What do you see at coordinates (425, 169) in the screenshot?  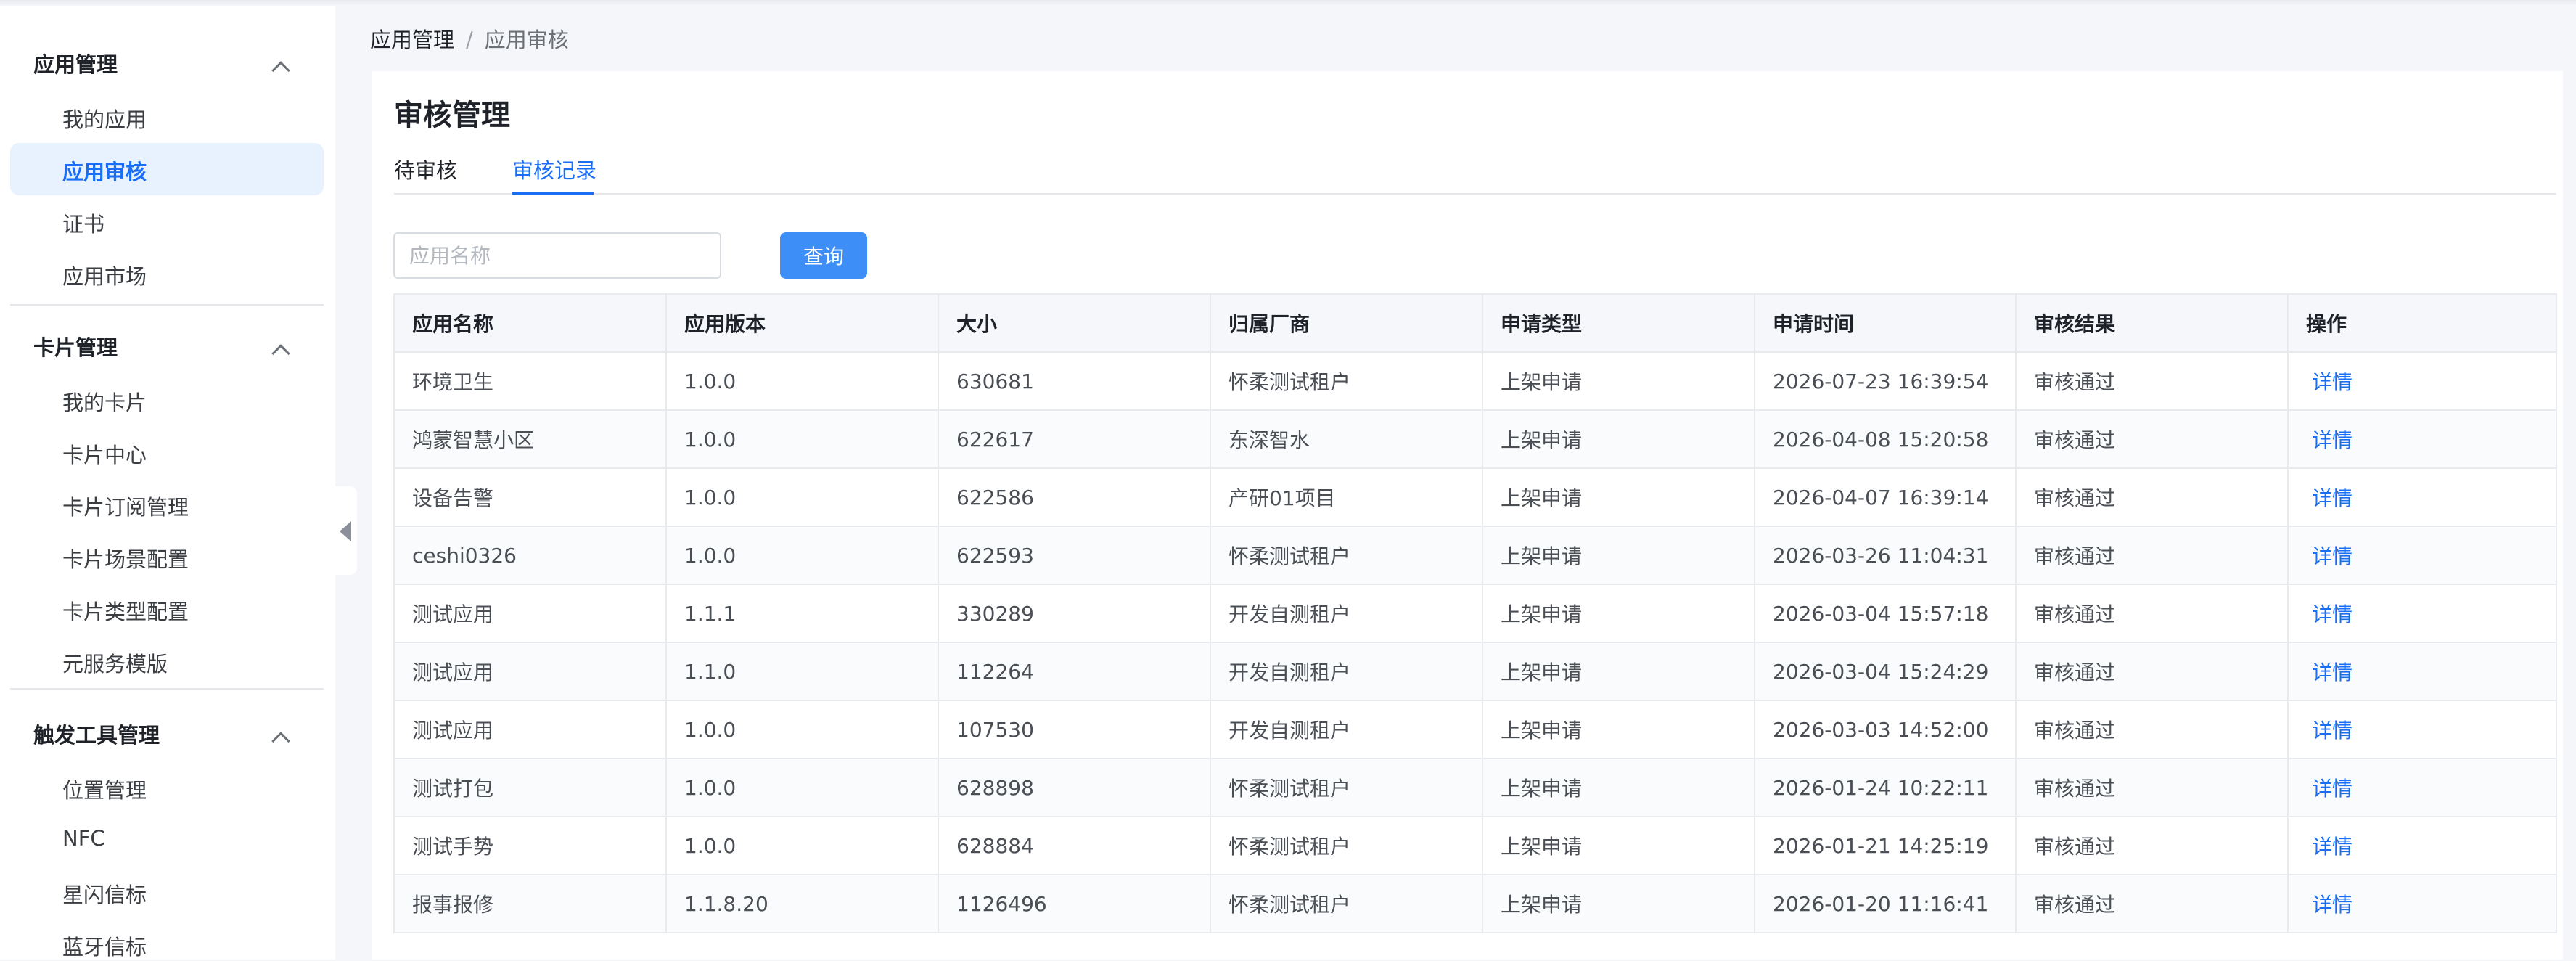 I see `tab-pending-review: 待审核` at bounding box center [425, 169].